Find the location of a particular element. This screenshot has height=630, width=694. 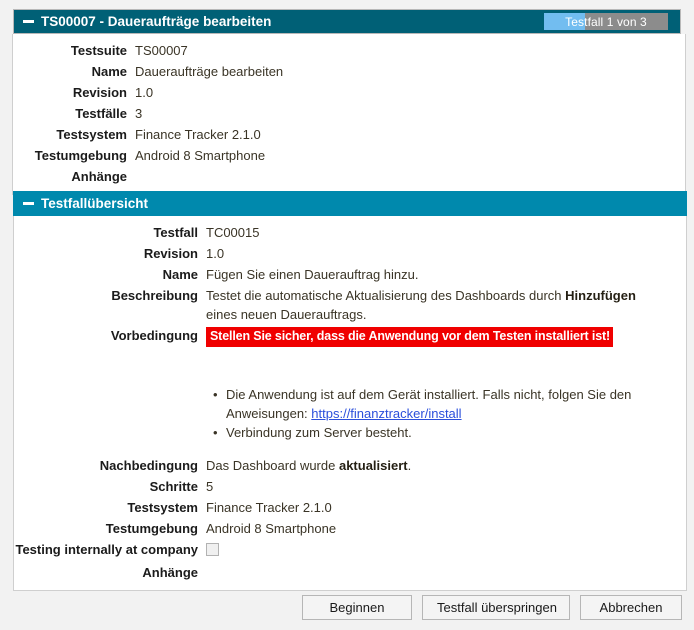

field-value-testsystem: Finance Tracker 2.1.0 is located at coordinates (198, 134).